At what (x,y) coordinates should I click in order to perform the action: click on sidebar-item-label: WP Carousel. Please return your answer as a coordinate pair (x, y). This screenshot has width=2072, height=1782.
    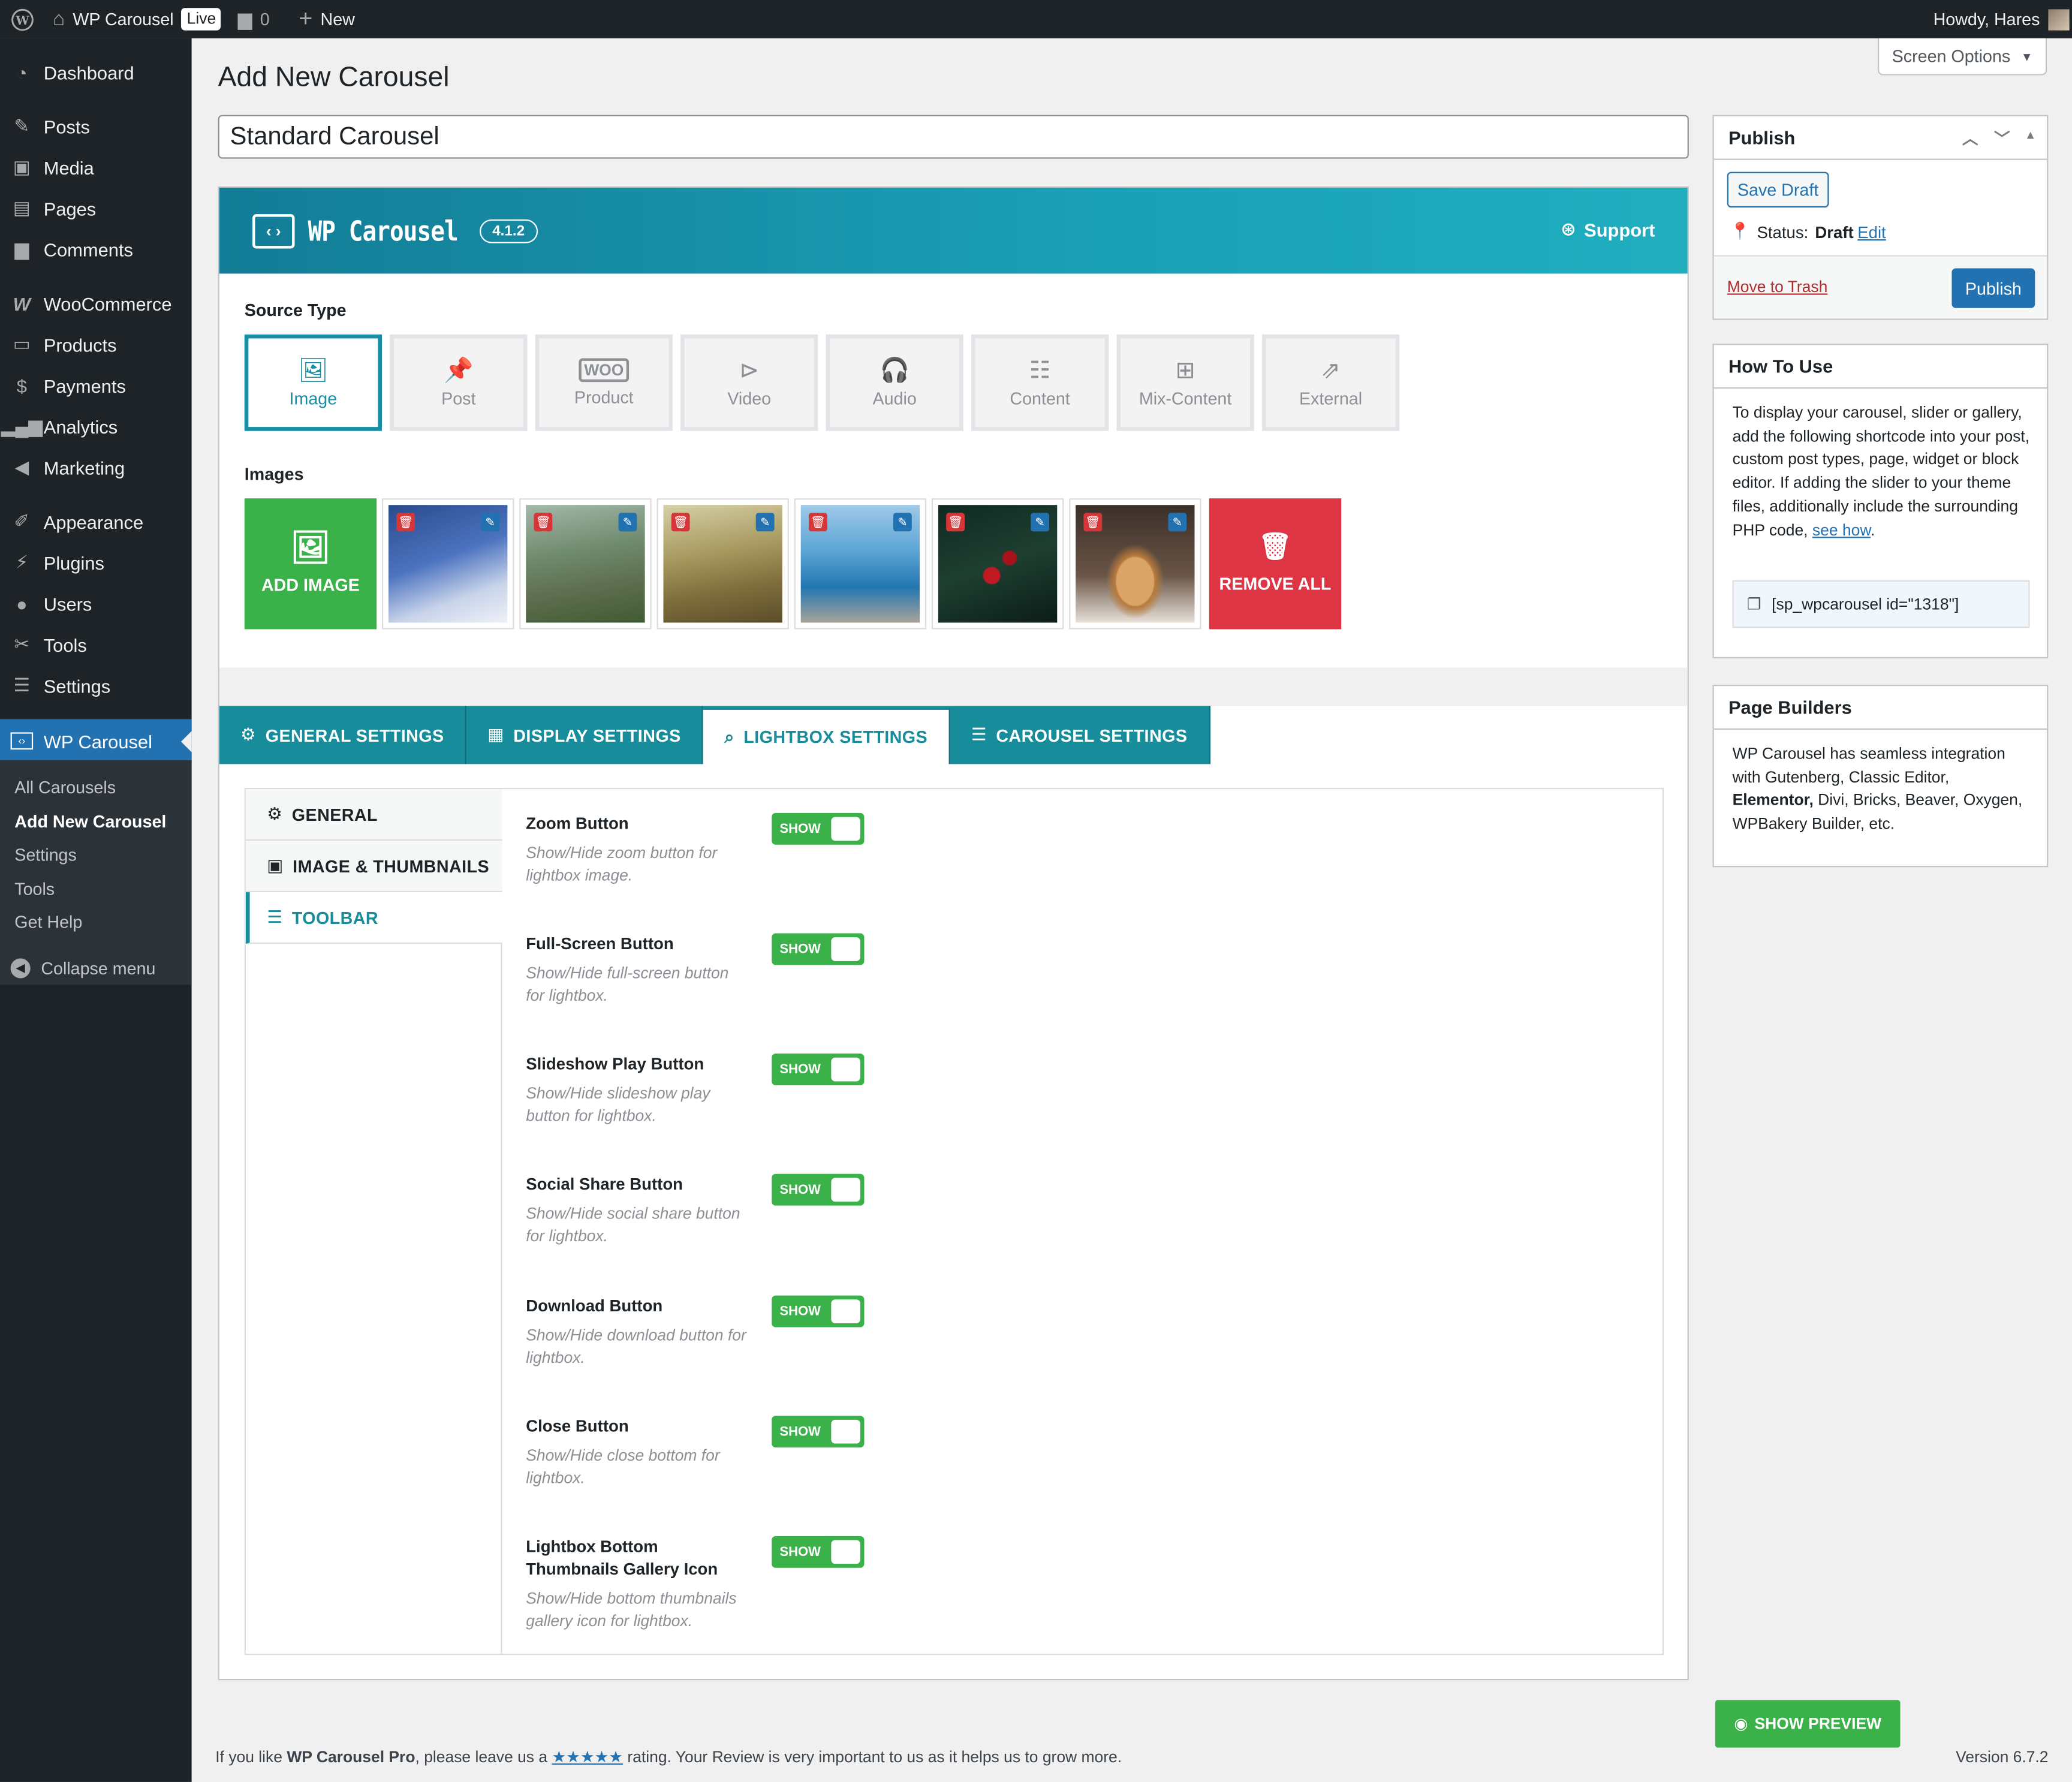
    Looking at the image, I should click on (97, 741).